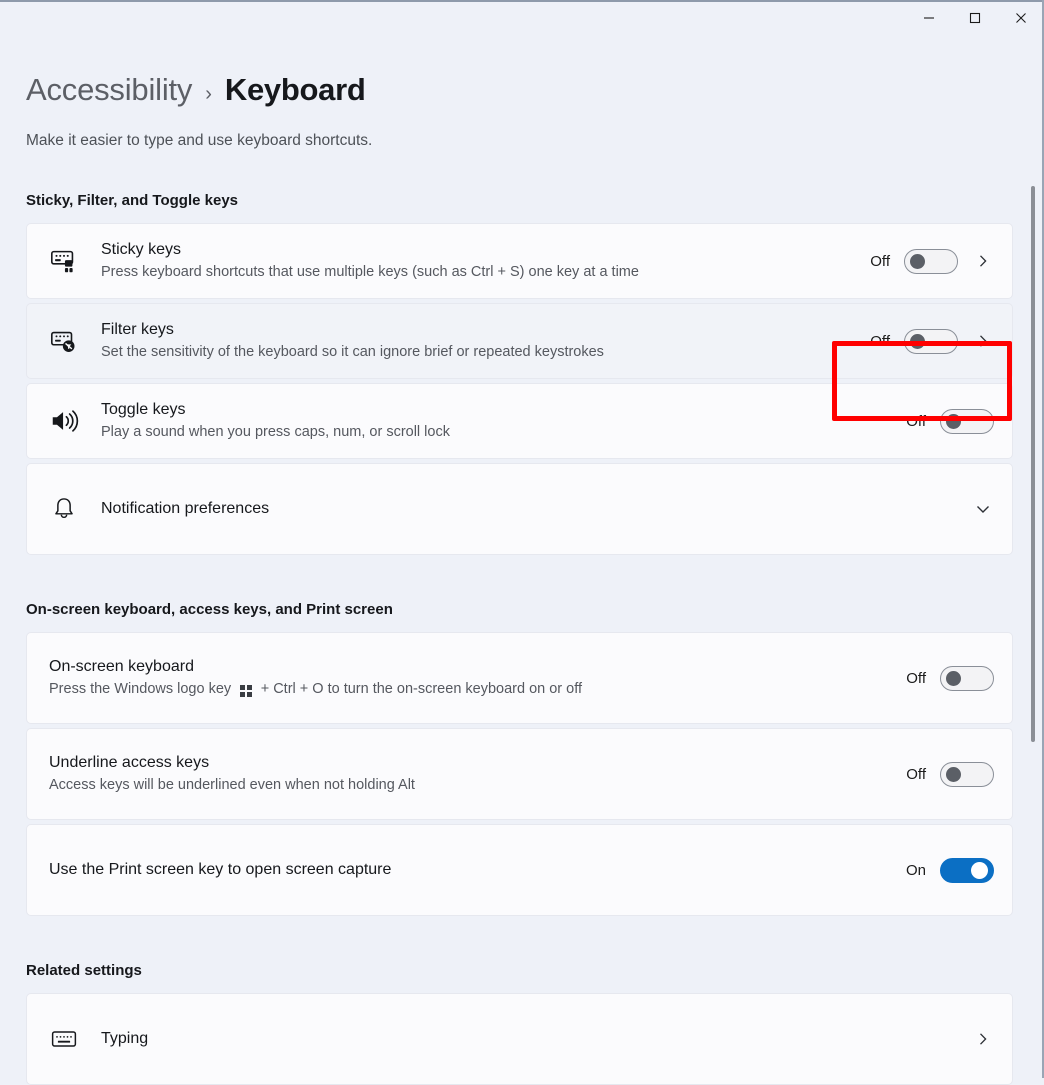 Image resolution: width=1044 pixels, height=1085 pixels. What do you see at coordinates (137, 329) in the screenshot?
I see `row-title: Filter keys` at bounding box center [137, 329].